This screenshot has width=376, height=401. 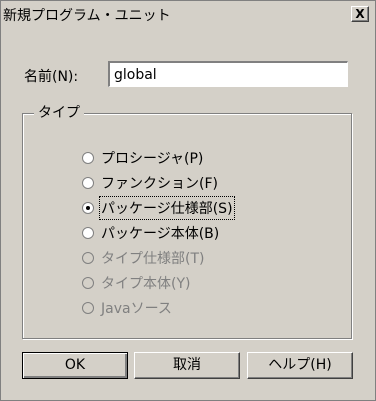 I want to click on radio-label: Javaソース, so click(x=136, y=309).